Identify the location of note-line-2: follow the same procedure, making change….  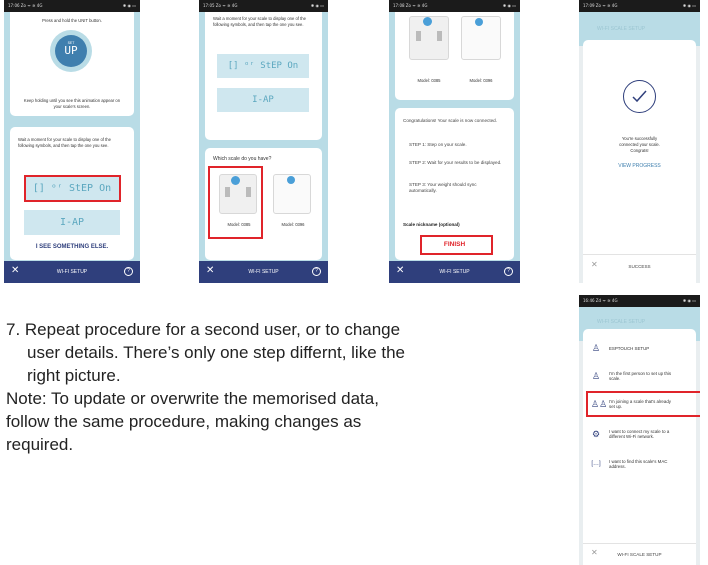
(184, 421).